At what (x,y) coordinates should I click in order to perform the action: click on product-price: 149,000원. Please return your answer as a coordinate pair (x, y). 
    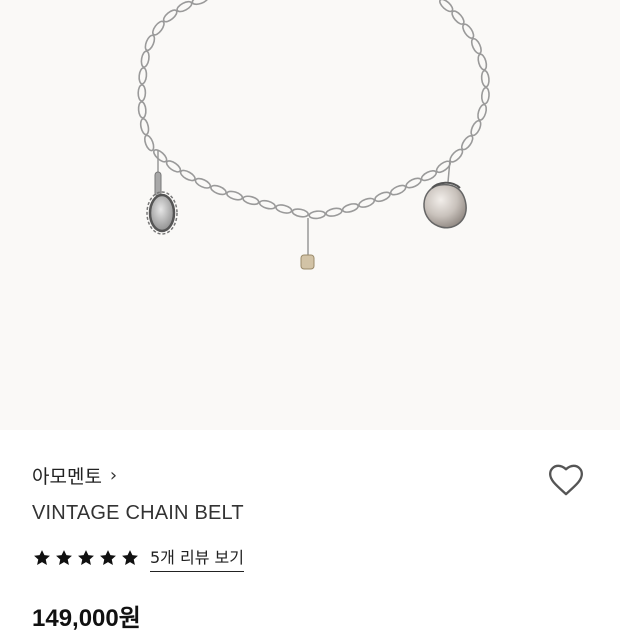
    Looking at the image, I should click on (86, 618).